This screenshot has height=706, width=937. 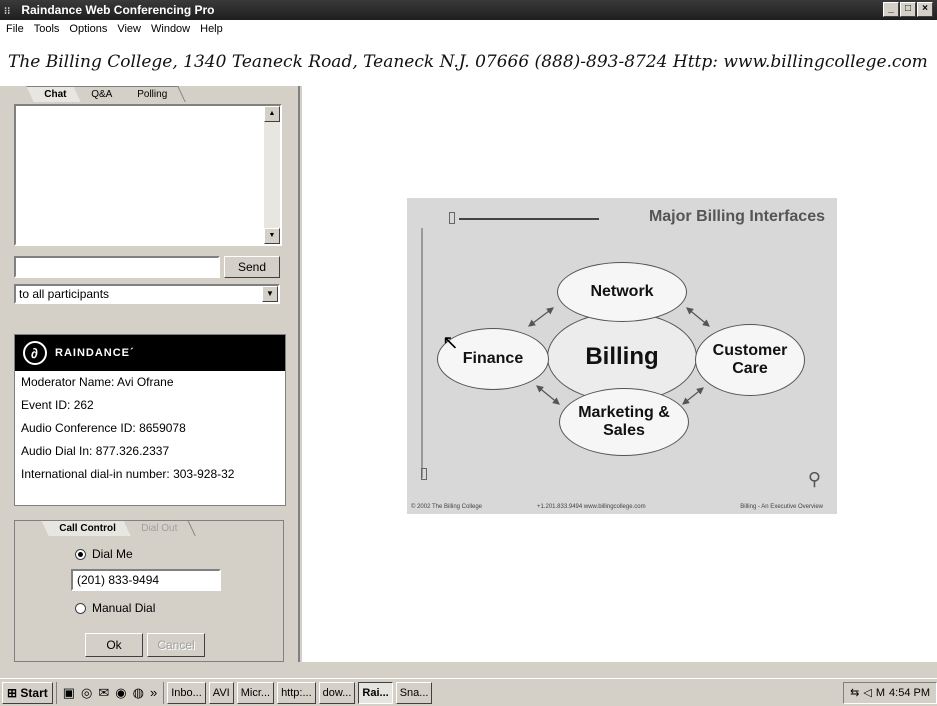 What do you see at coordinates (7, 11) in the screenshot?
I see `app-icon: ⁝⁝` at bounding box center [7, 11].